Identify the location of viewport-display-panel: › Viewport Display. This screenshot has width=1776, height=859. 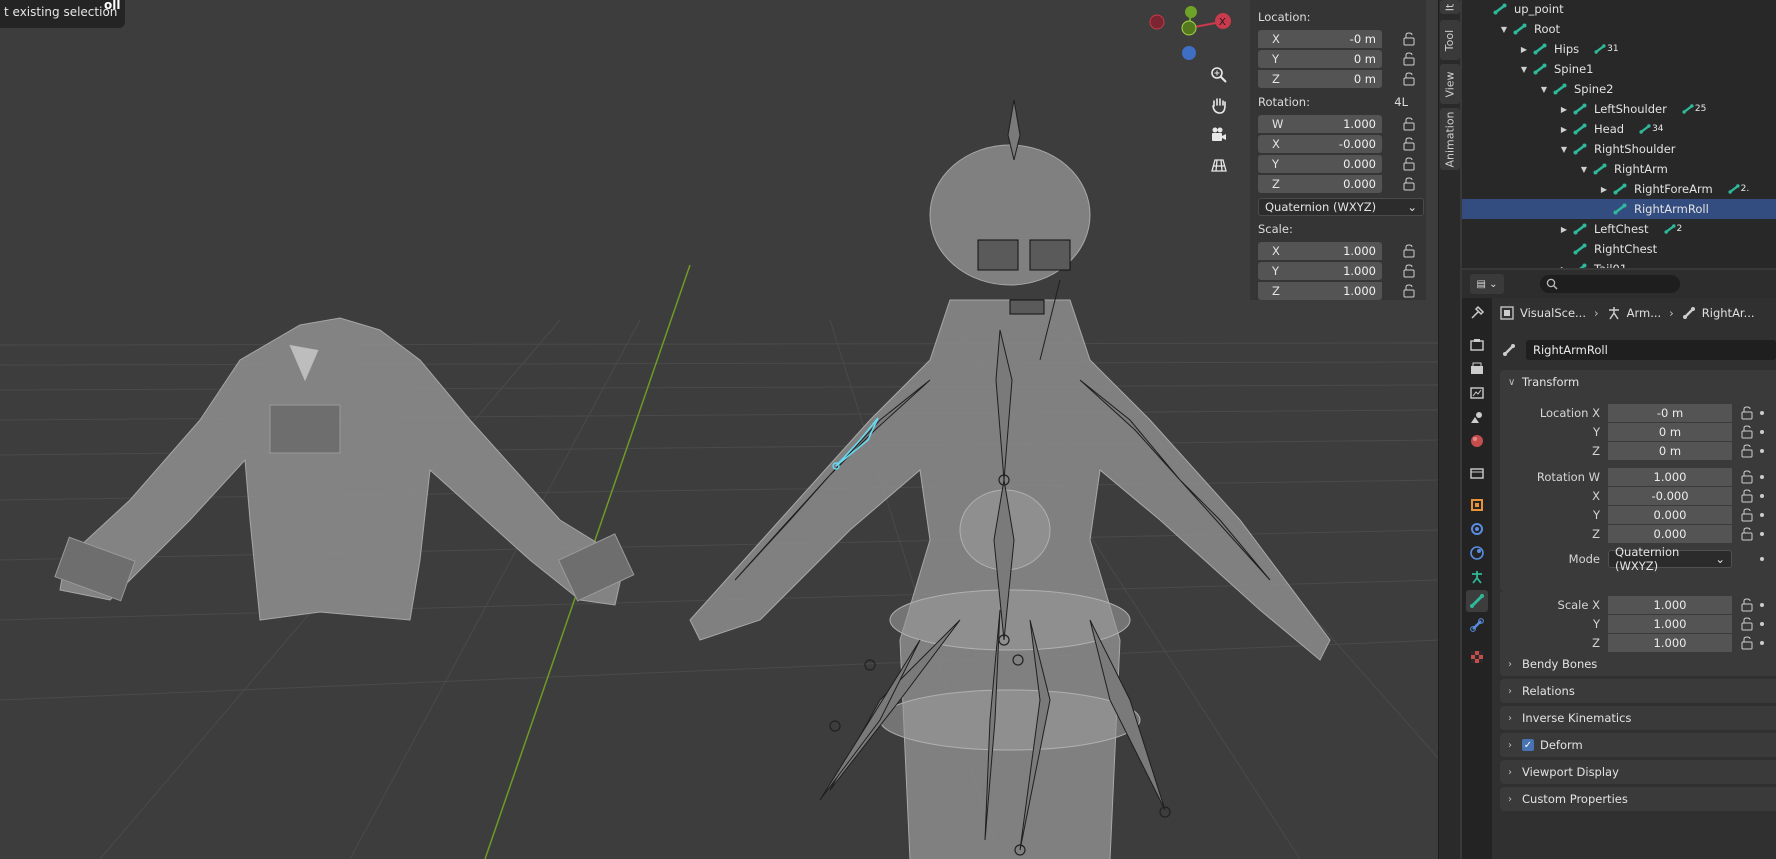
(1638, 772).